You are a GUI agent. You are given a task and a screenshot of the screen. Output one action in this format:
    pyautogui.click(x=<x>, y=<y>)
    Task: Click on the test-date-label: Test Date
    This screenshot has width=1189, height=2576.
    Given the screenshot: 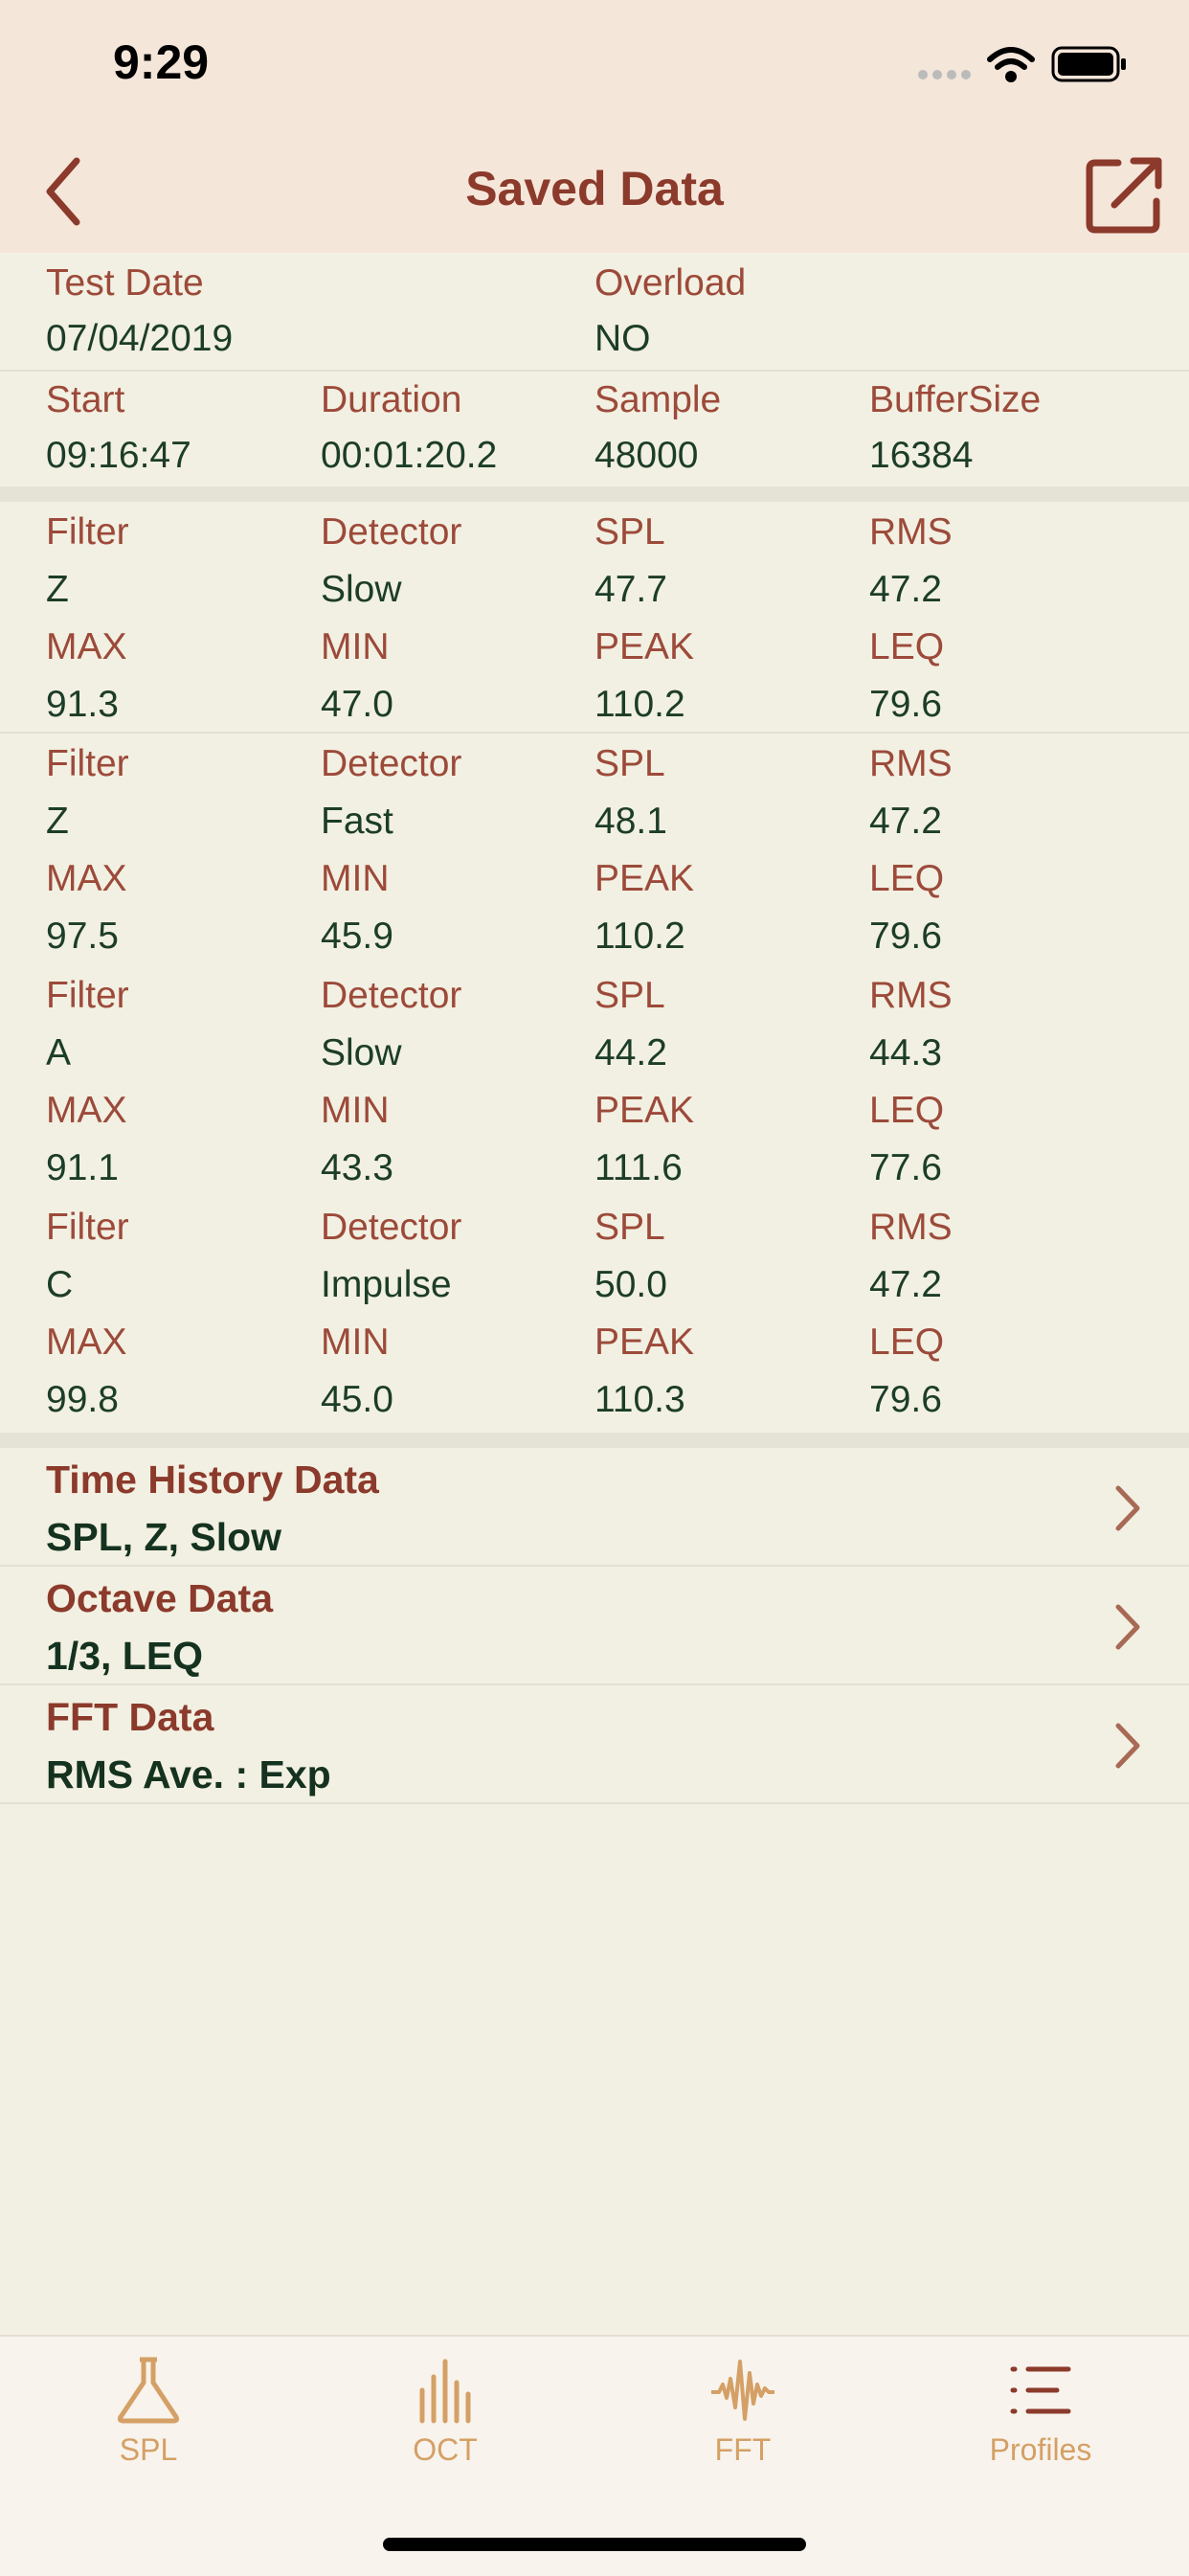 What is the action you would take?
    pyautogui.click(x=125, y=283)
    